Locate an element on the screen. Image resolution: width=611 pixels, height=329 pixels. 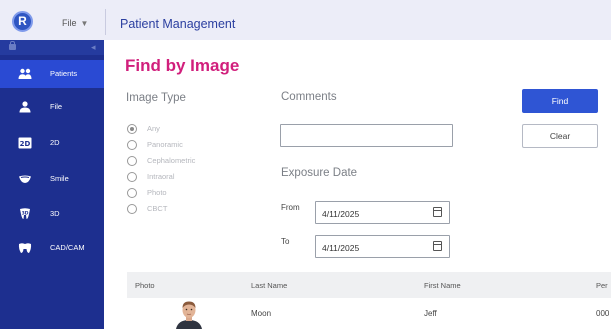
file-menu-label: File is located at coordinates (69, 23).